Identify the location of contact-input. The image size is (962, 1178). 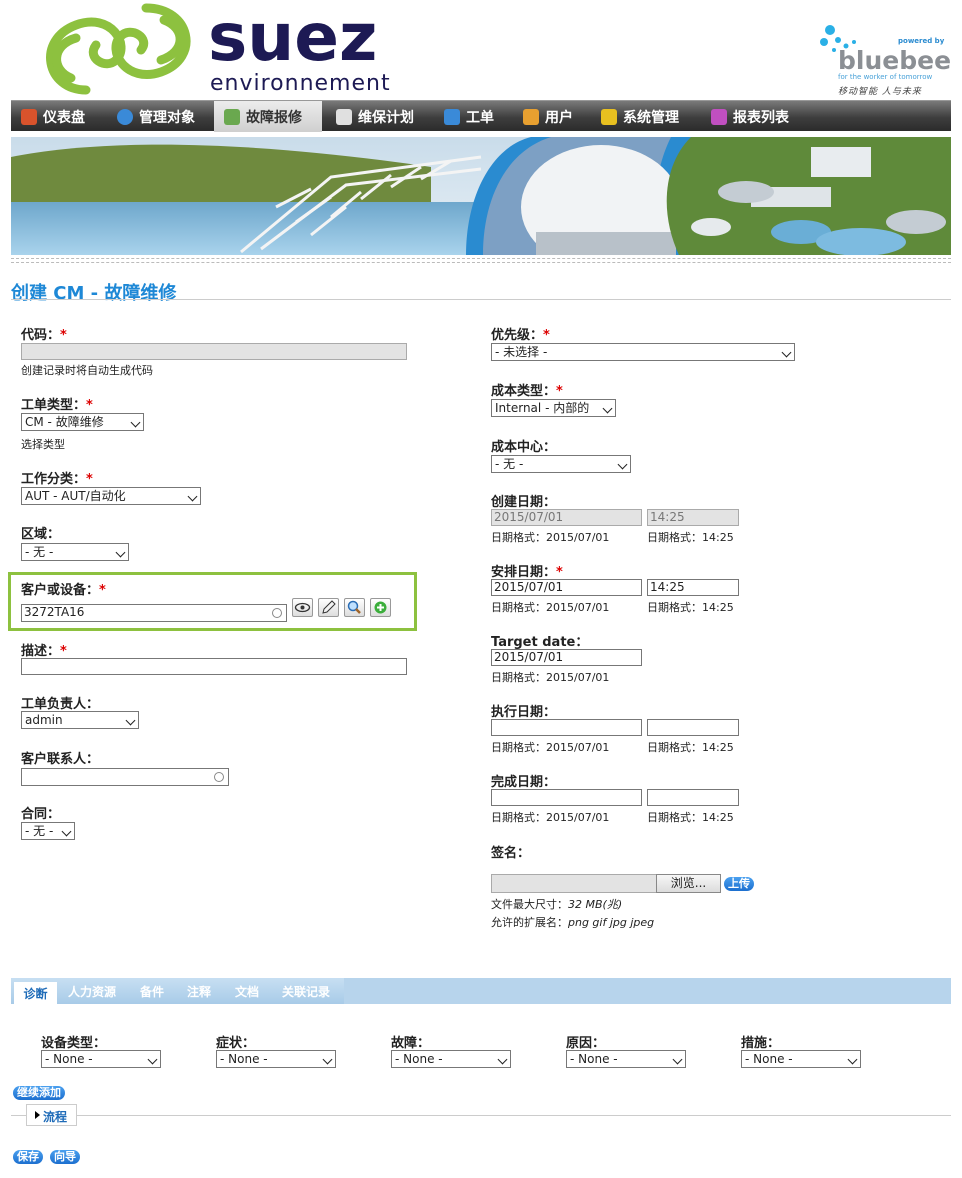
(125, 777).